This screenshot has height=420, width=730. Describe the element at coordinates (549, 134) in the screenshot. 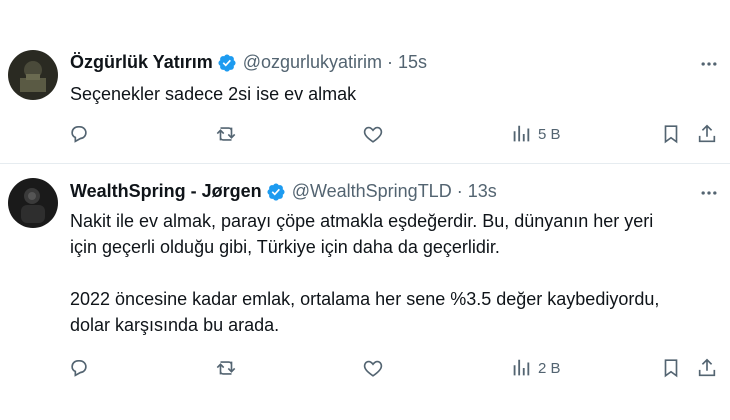

I see `views-count: 5 B` at that location.